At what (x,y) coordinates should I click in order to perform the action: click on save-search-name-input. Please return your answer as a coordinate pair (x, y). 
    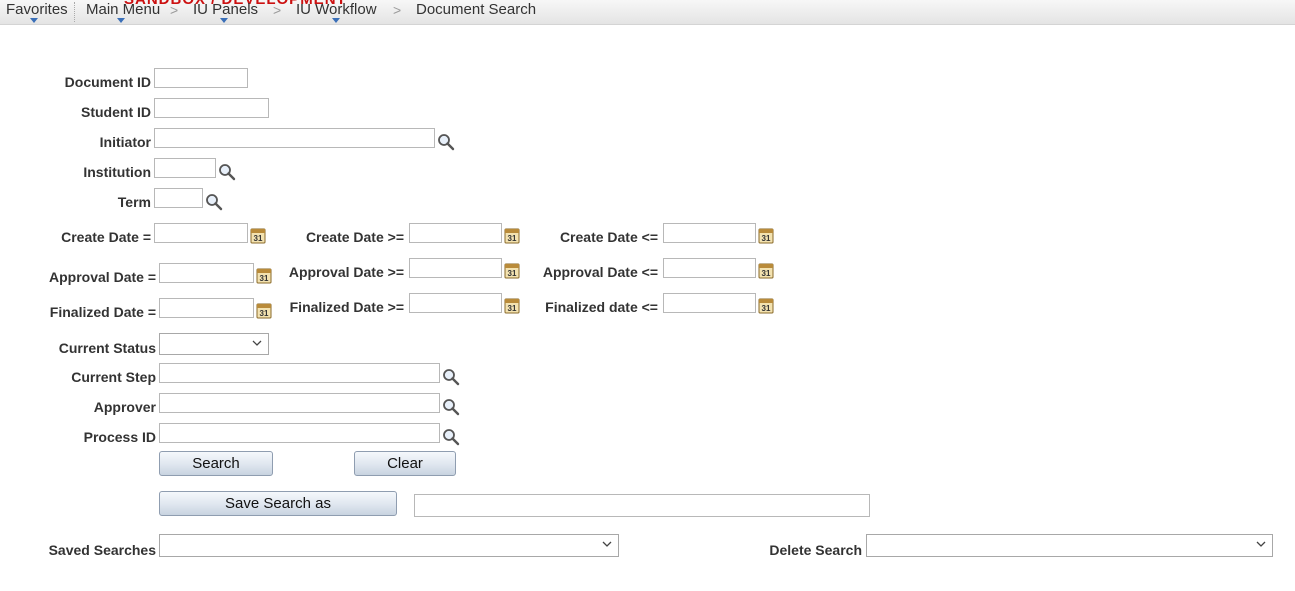
    Looking at the image, I should click on (642, 505).